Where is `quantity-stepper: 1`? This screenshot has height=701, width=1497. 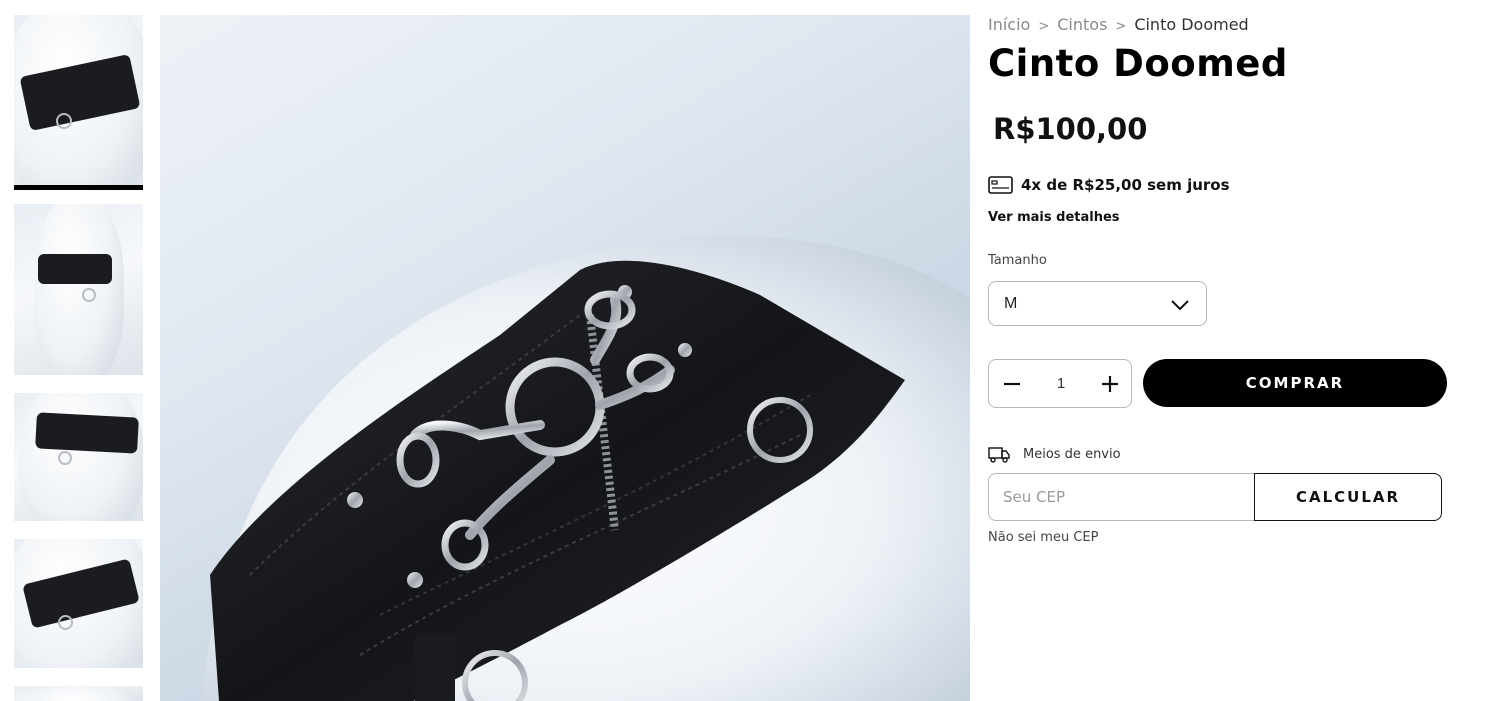 quantity-stepper: 1 is located at coordinates (1060, 383).